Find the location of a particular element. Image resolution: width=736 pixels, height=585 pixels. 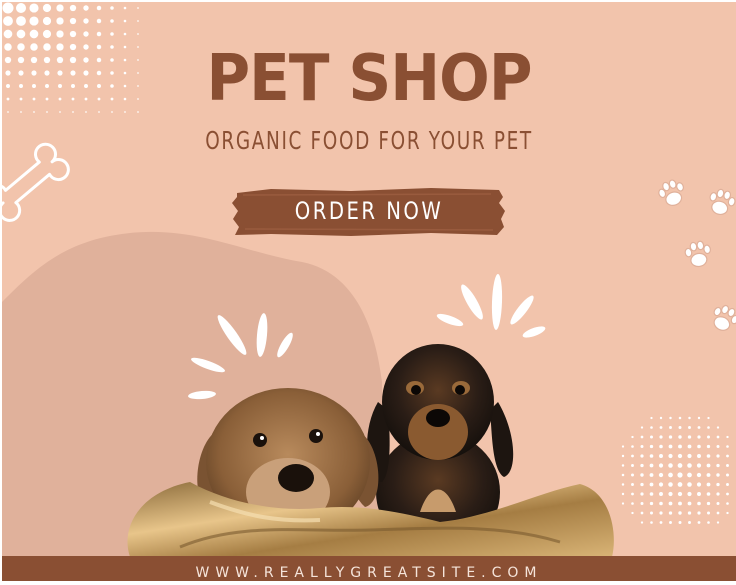

page-title: PET SHOP is located at coordinates (369, 79).